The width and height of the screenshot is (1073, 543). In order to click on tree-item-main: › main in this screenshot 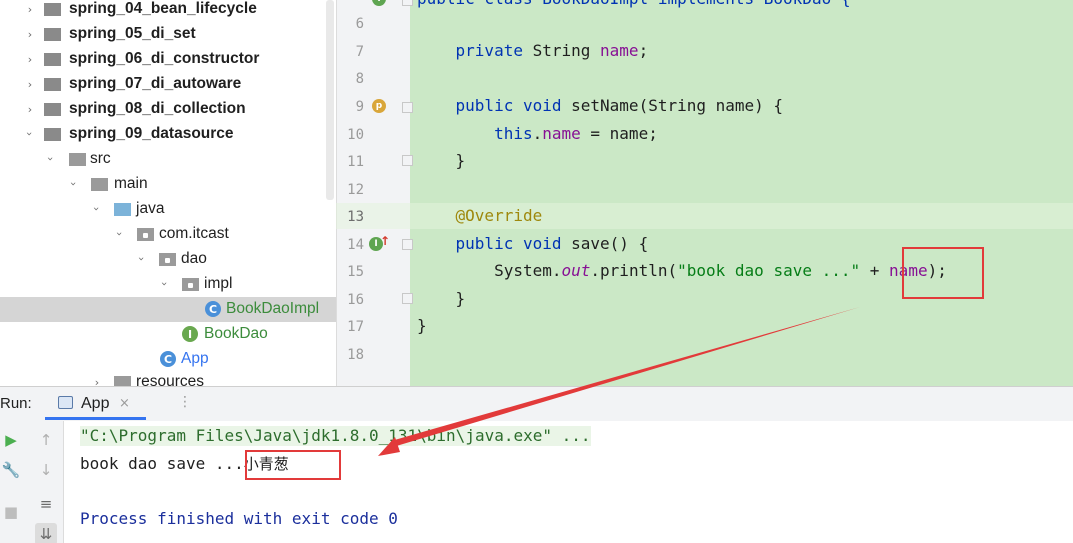, I will do `click(168, 184)`.